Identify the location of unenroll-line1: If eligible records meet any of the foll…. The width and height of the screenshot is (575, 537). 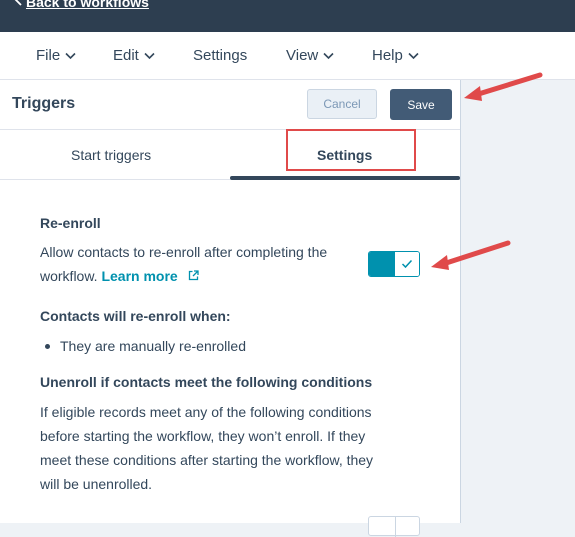
(206, 412).